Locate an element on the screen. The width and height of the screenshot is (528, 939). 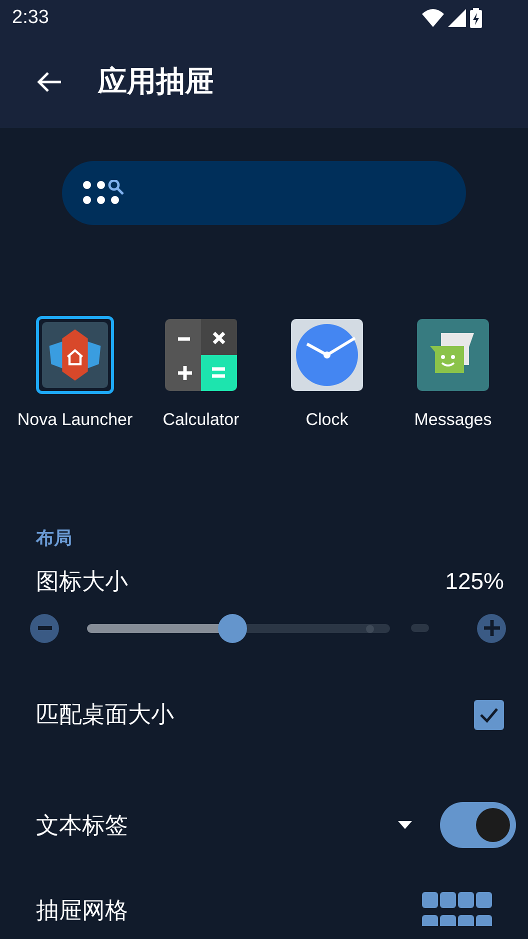
chat-bubble-icon is located at coordinates (453, 355).